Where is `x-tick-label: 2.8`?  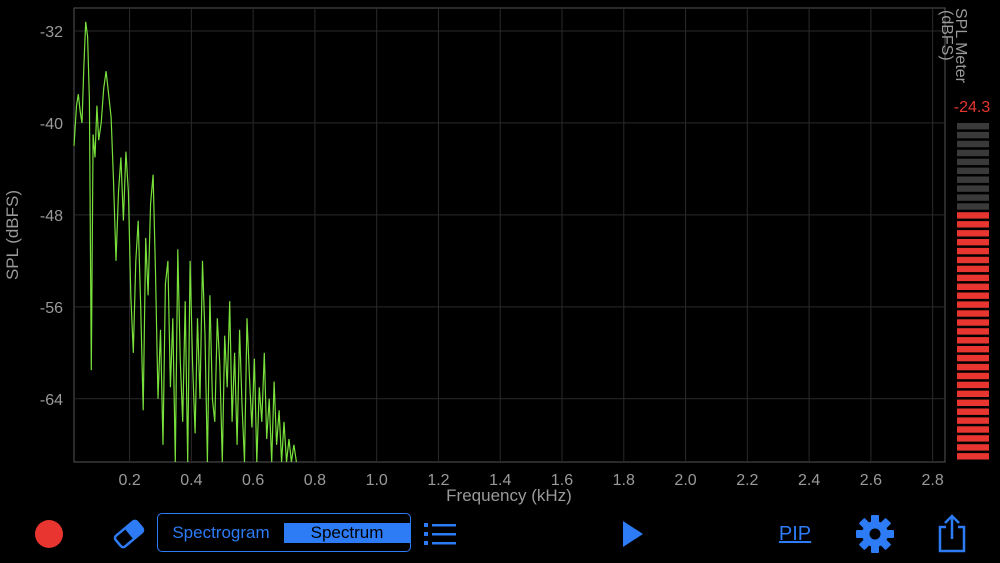 x-tick-label: 2.8 is located at coordinates (933, 480).